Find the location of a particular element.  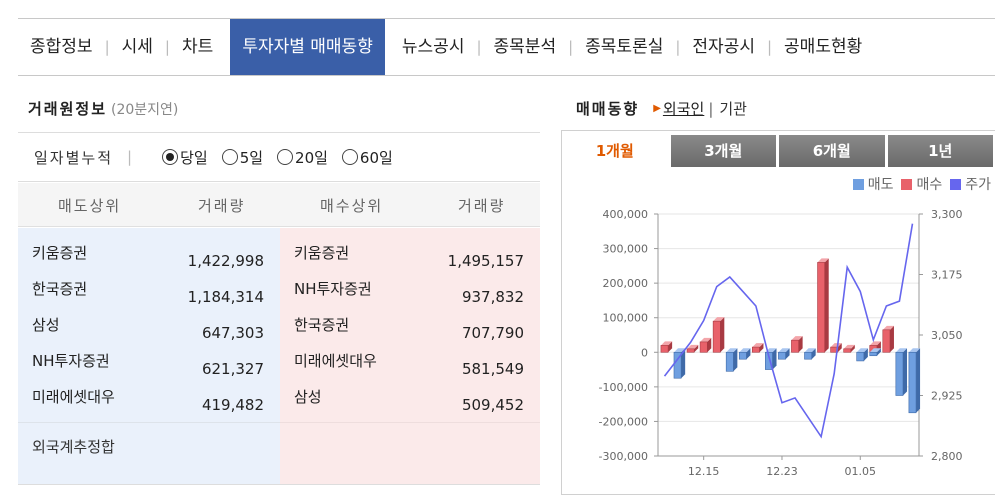

legend-sell: 매도 is located at coordinates (873, 184).